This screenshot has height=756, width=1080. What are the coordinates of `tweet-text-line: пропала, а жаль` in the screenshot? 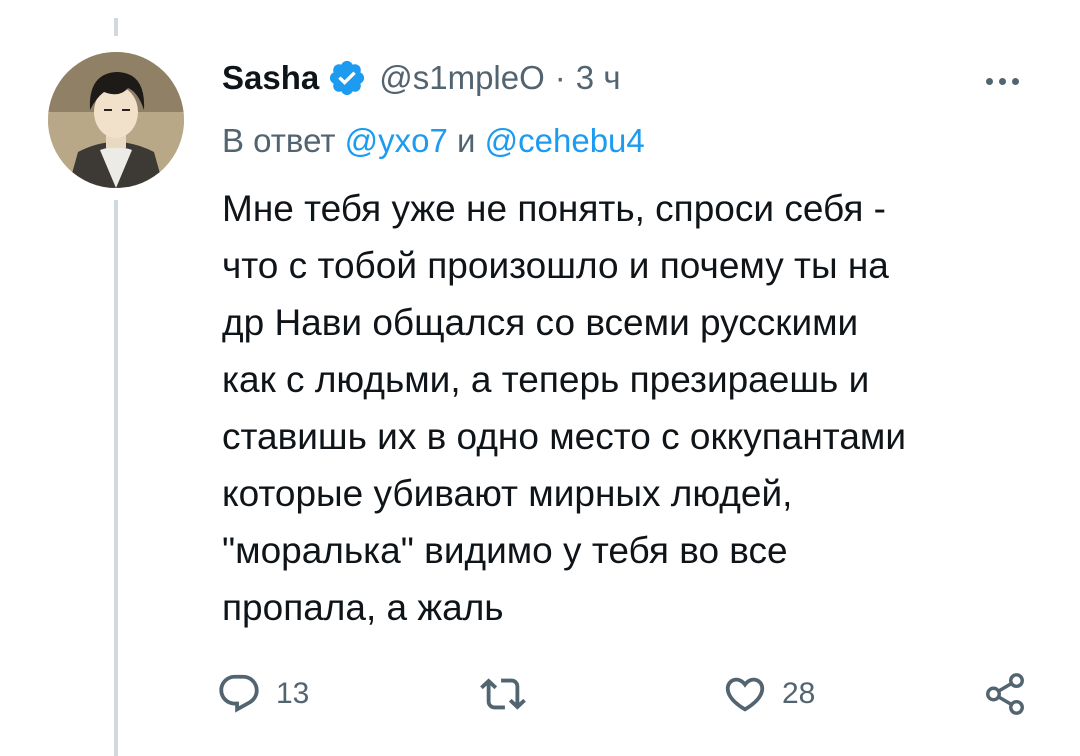 It's located at (363, 607).